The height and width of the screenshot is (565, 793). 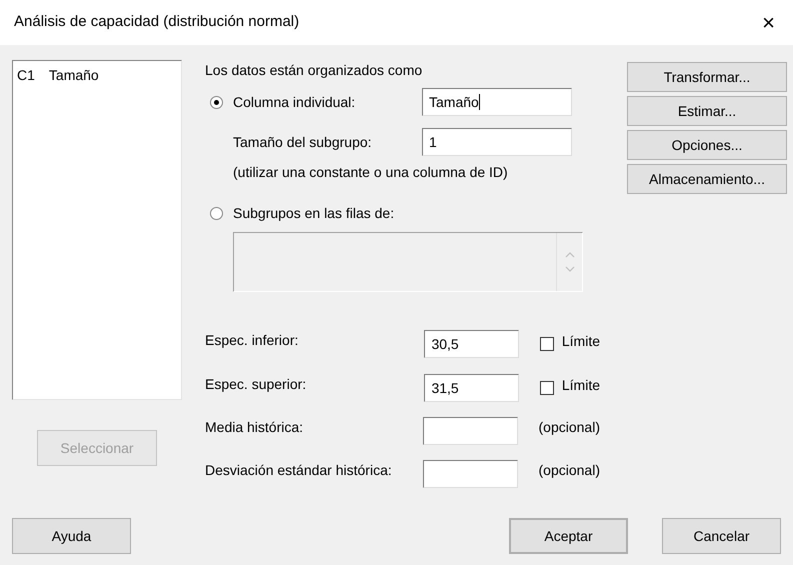 What do you see at coordinates (314, 70) in the screenshot?
I see `group-label: Los datos están organizados como` at bounding box center [314, 70].